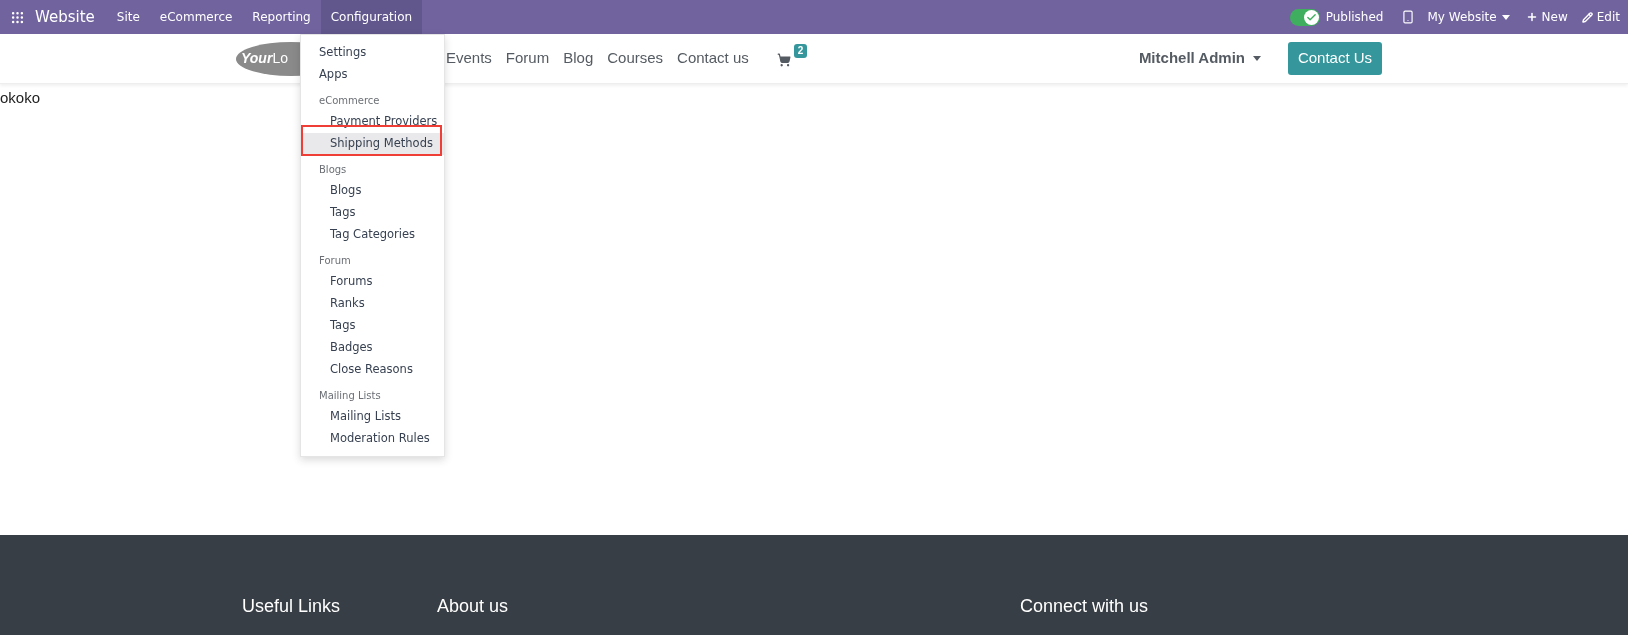  I want to click on nav-link: Forum, so click(527, 58).